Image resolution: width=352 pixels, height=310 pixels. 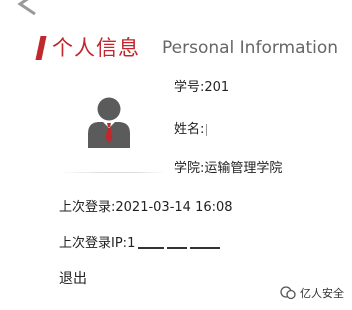 I want to click on chevron-left-icon, so click(x=27, y=11).